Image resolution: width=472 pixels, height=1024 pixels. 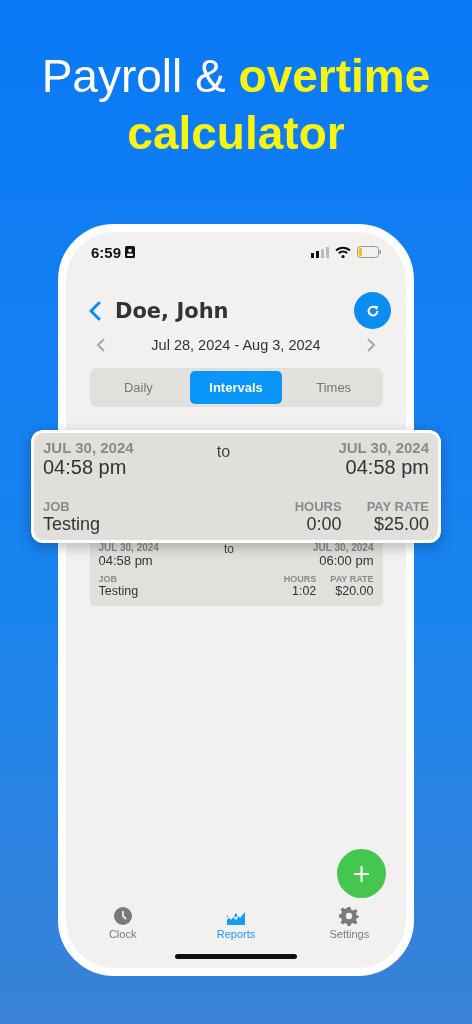 I want to click on end-time: 06:00 pm, so click(x=346, y=560).